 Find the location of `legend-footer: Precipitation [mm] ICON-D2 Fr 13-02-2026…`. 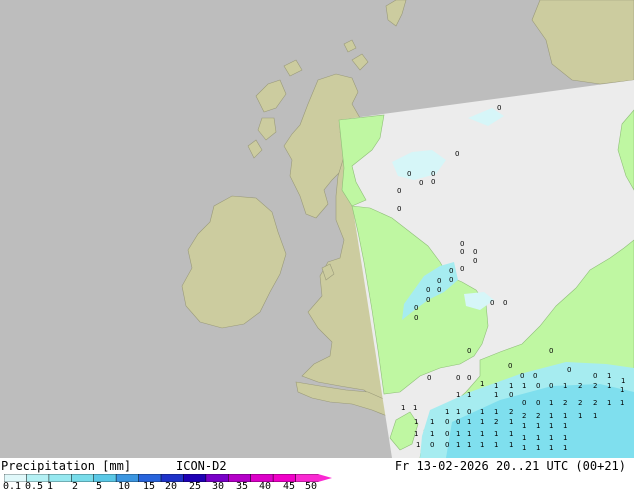

legend-footer: Precipitation [mm] ICON-D2 Fr 13-02-2026… is located at coordinates (317, 475).